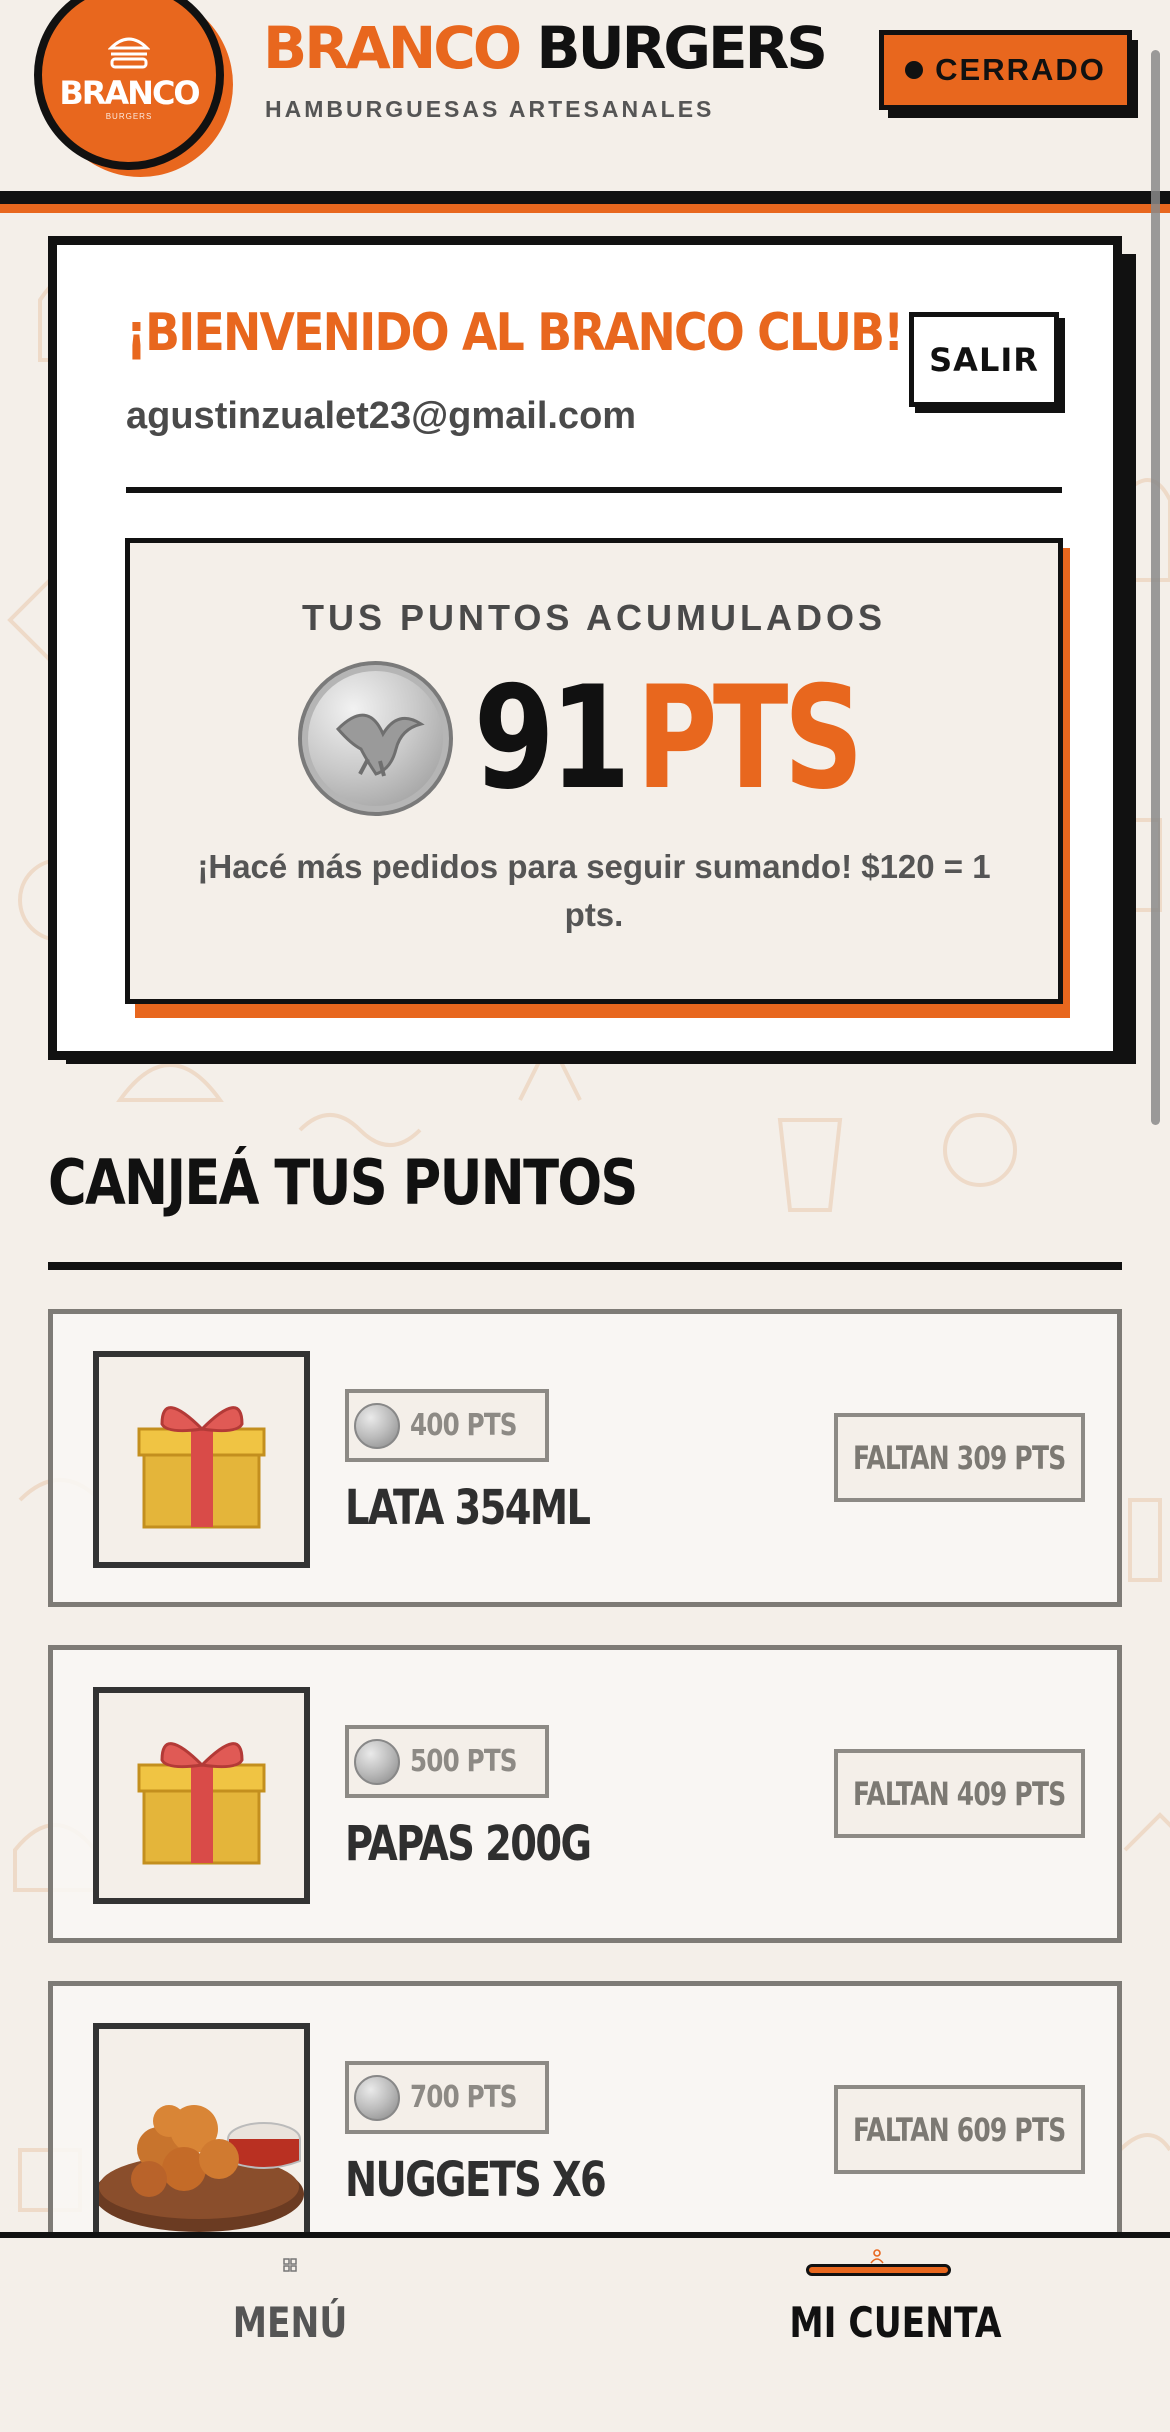 The image size is (1170, 2432). Describe the element at coordinates (490, 109) in the screenshot. I see `brand-tagline: HAMBURGUESAS ARTESANALES` at that location.